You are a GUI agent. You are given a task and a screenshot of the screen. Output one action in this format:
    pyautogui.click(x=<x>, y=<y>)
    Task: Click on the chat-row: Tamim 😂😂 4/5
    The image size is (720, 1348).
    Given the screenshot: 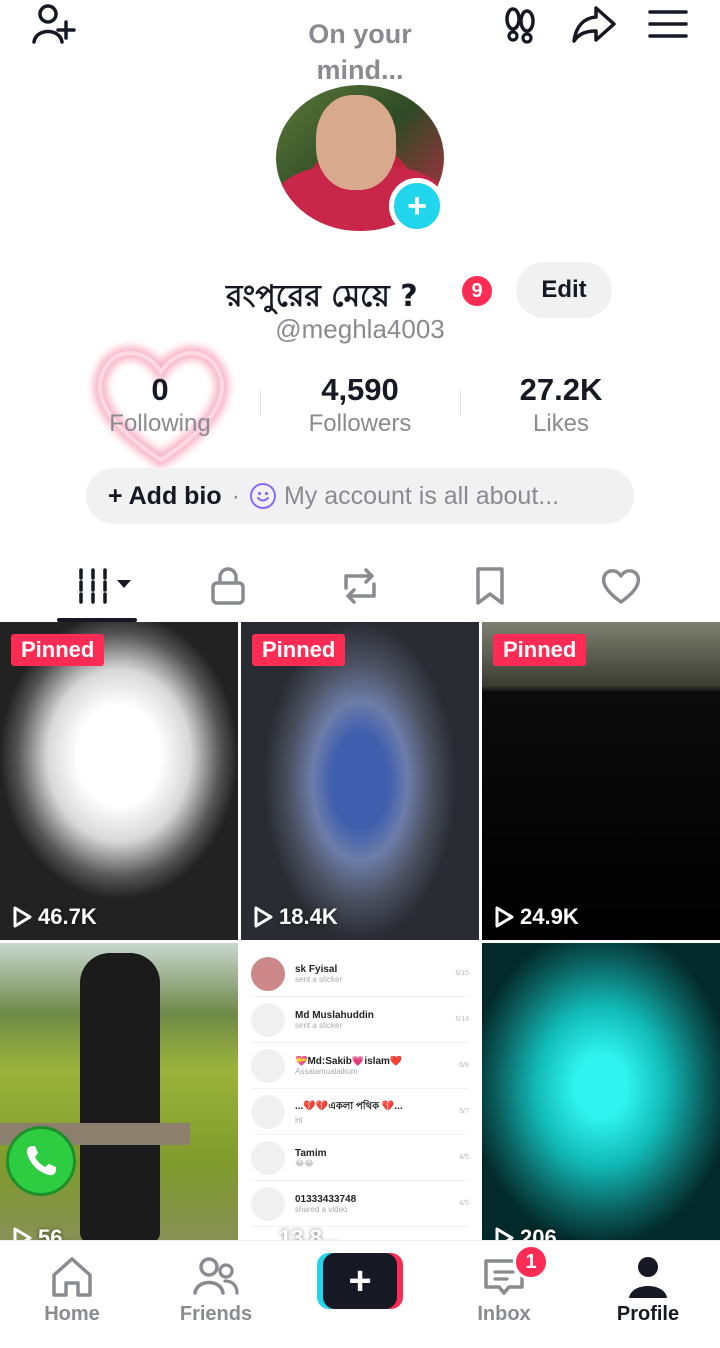 What is the action you would take?
    pyautogui.click(x=360, y=1158)
    